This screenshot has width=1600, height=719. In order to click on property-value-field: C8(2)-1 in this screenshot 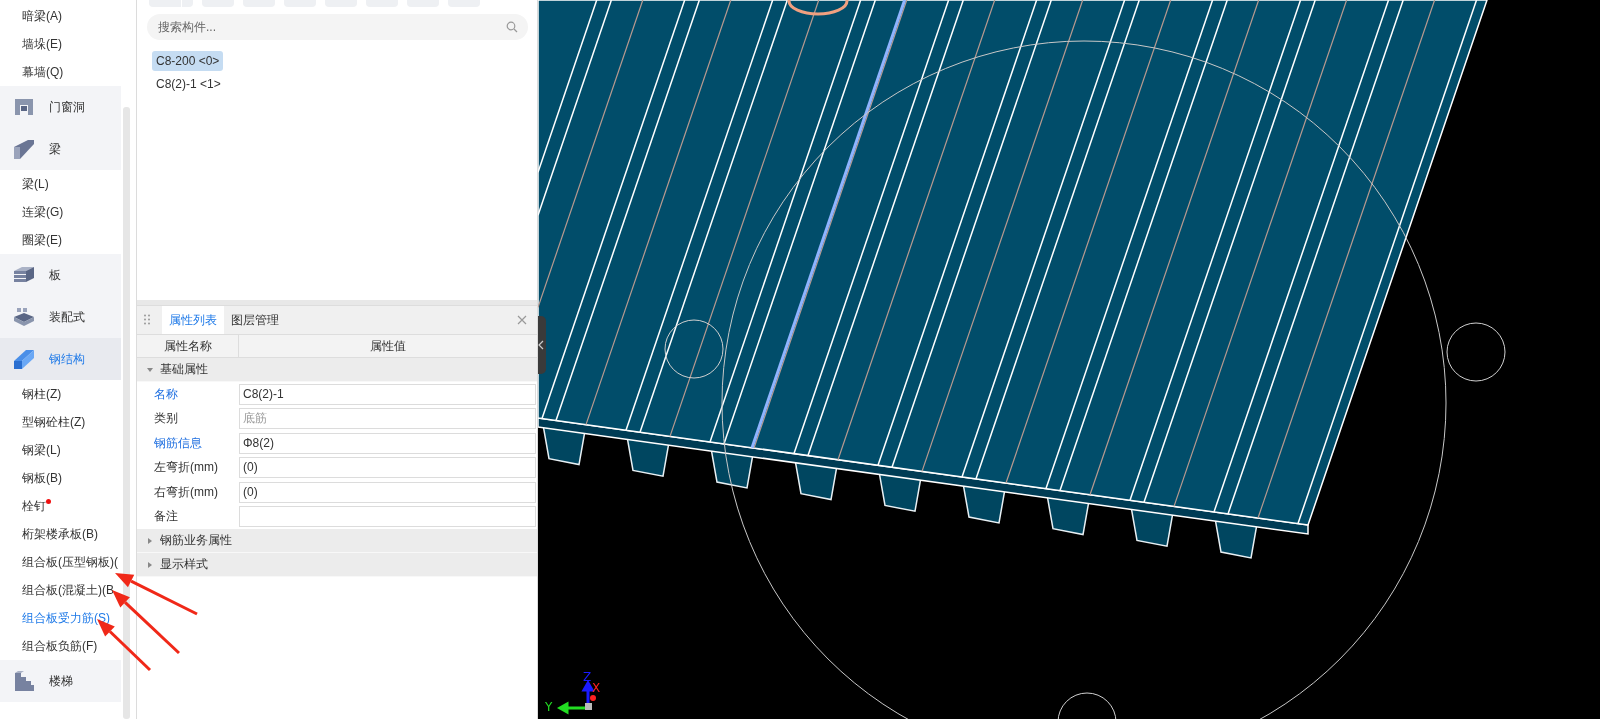, I will do `click(387, 394)`.